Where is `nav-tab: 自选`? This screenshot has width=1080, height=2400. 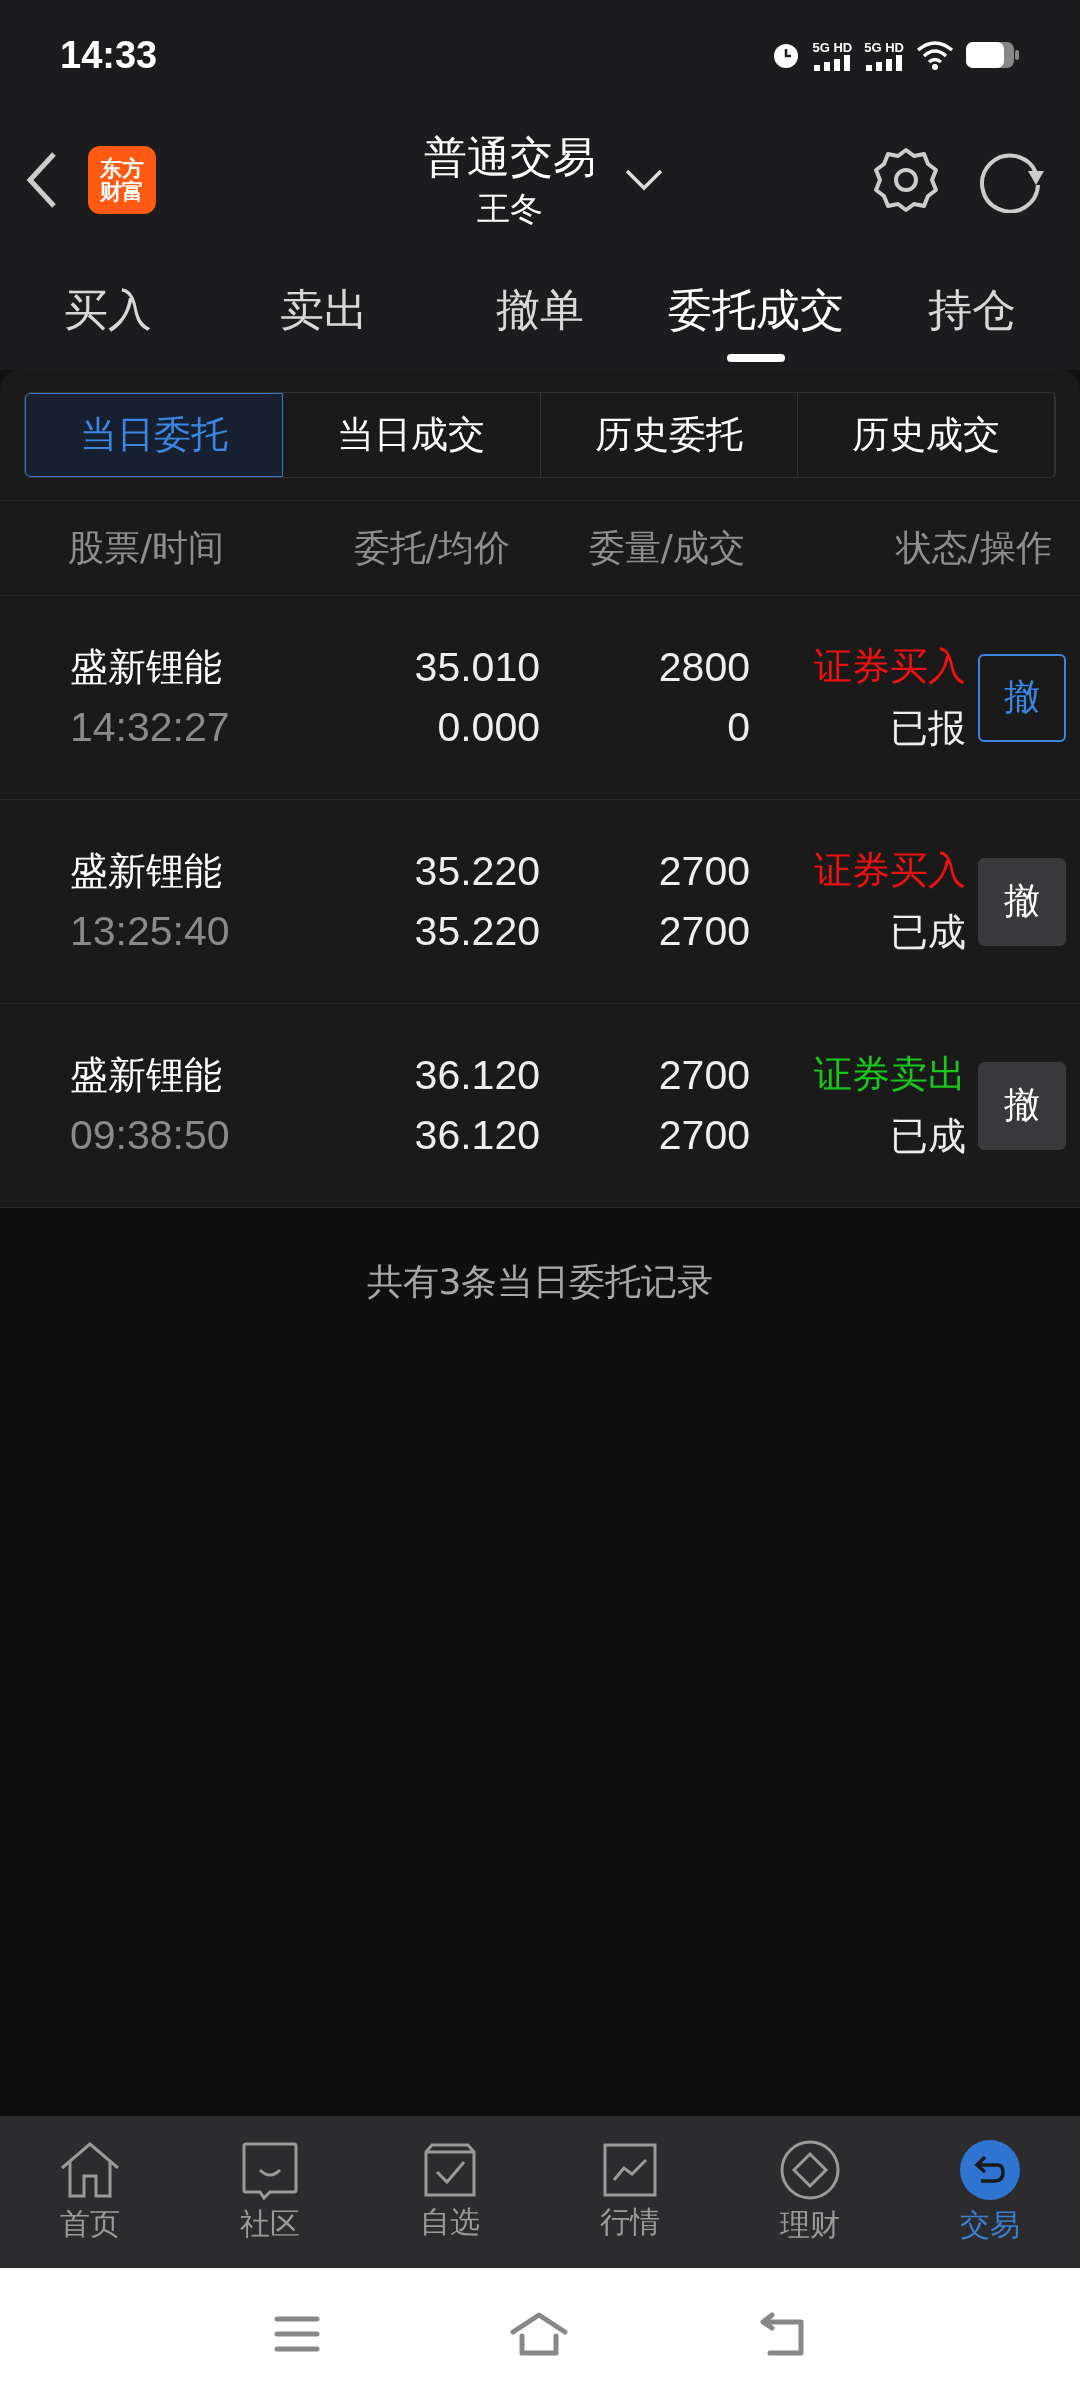 nav-tab: 自选 is located at coordinates (450, 2192).